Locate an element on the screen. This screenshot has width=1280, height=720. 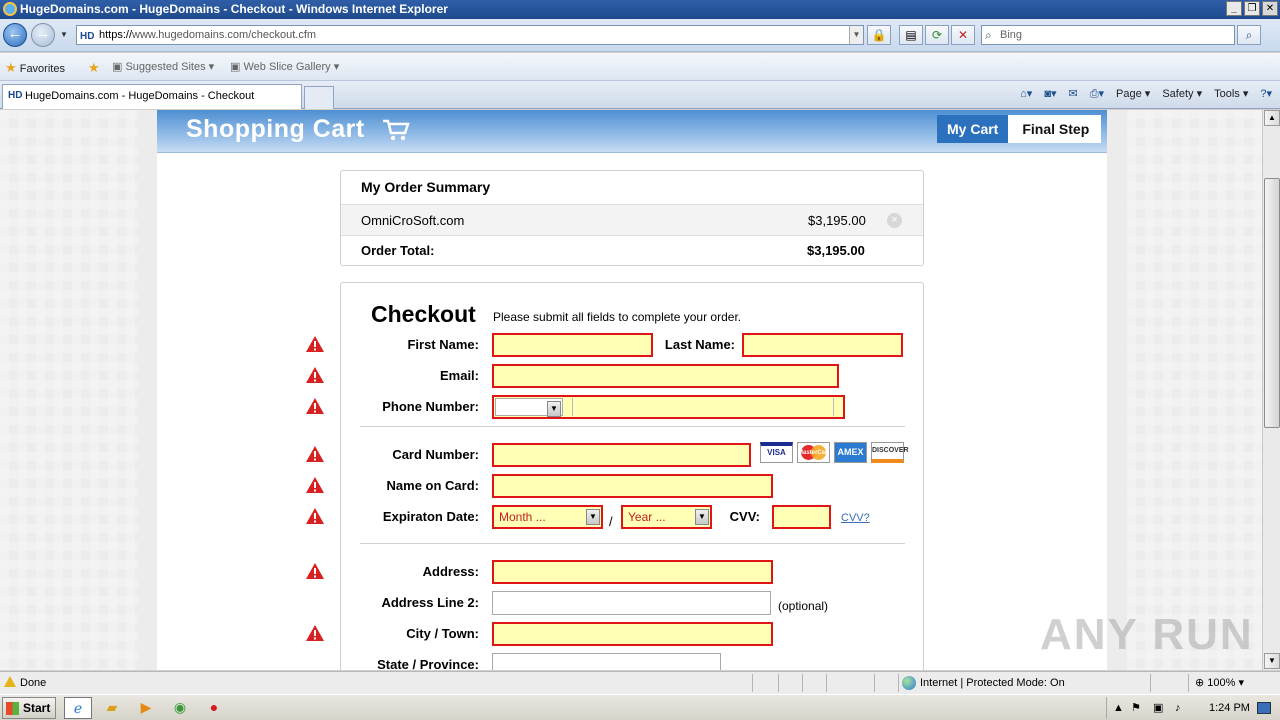
chevron-down-icon: ▼ is located at coordinates (554, 409).